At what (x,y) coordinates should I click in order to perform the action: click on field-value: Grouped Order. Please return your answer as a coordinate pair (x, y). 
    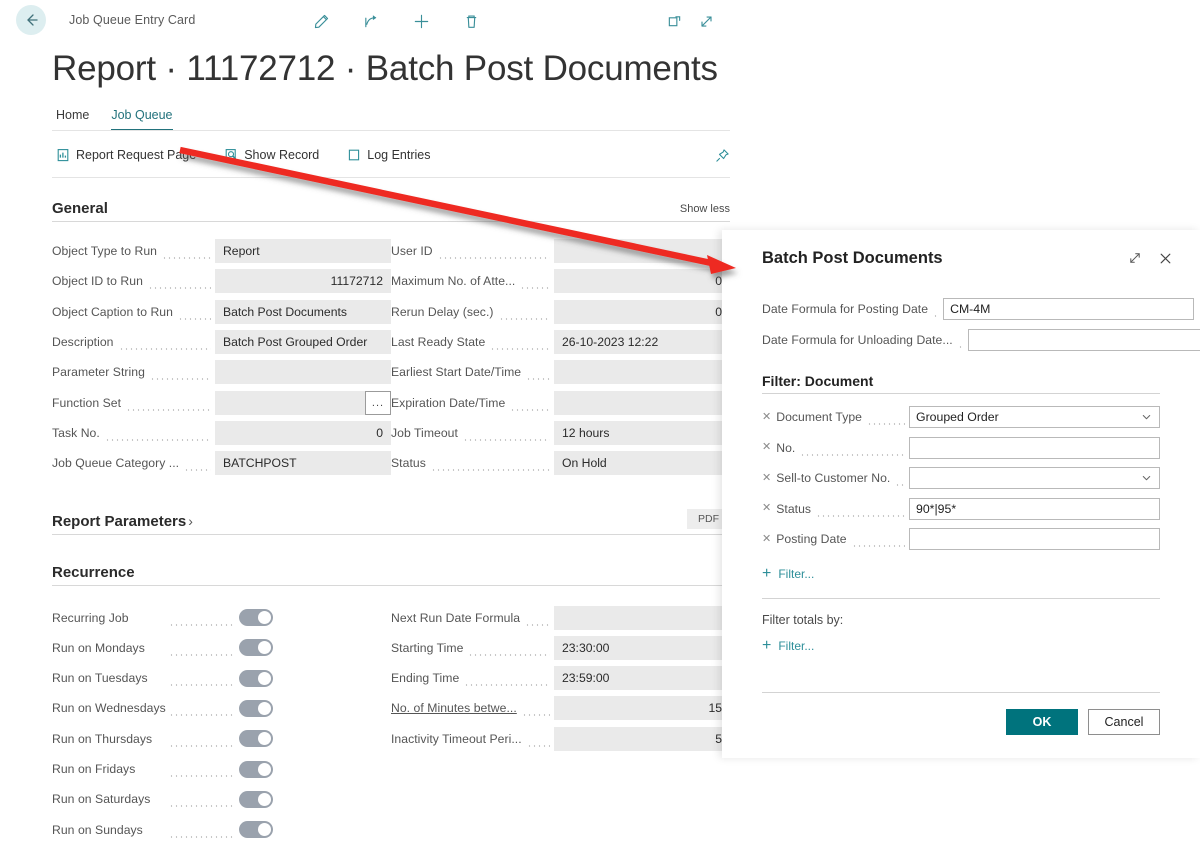
    Looking at the image, I should click on (1034, 417).